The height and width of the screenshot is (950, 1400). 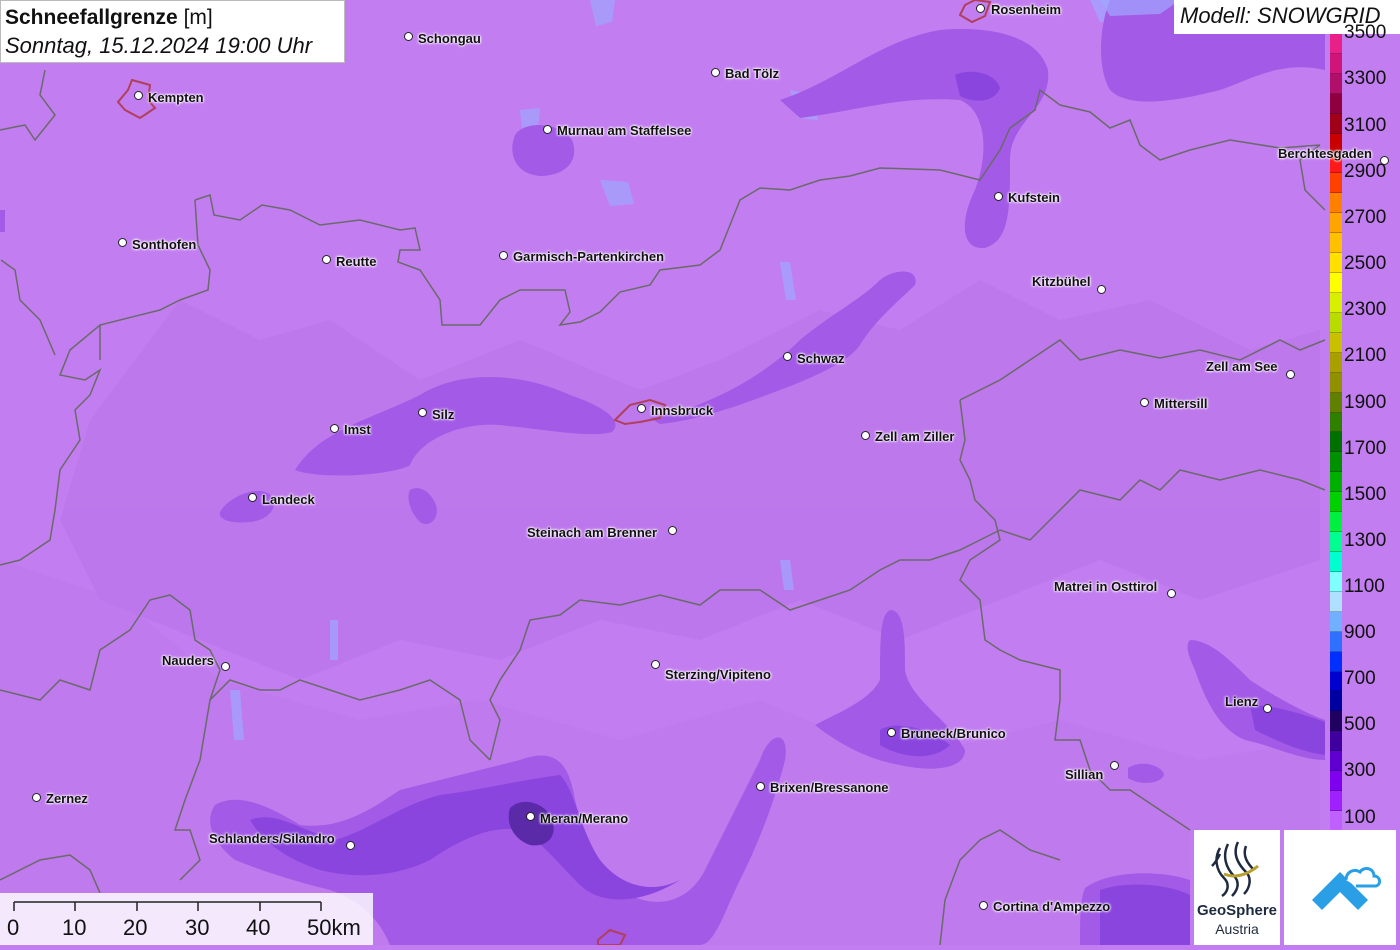 What do you see at coordinates (1114, 765) in the screenshot?
I see `city-marker-sillian` at bounding box center [1114, 765].